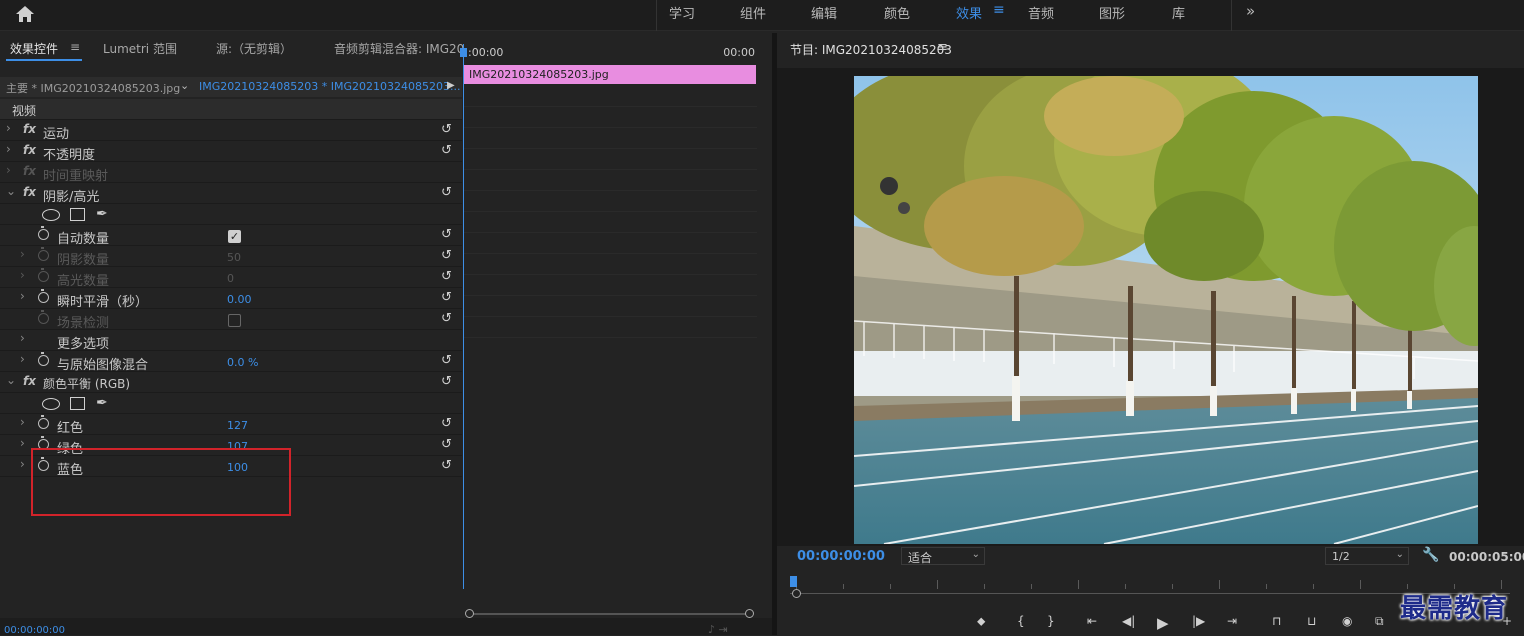  I want to click on go-to-in-icon: ⇤, so click(1092, 621).